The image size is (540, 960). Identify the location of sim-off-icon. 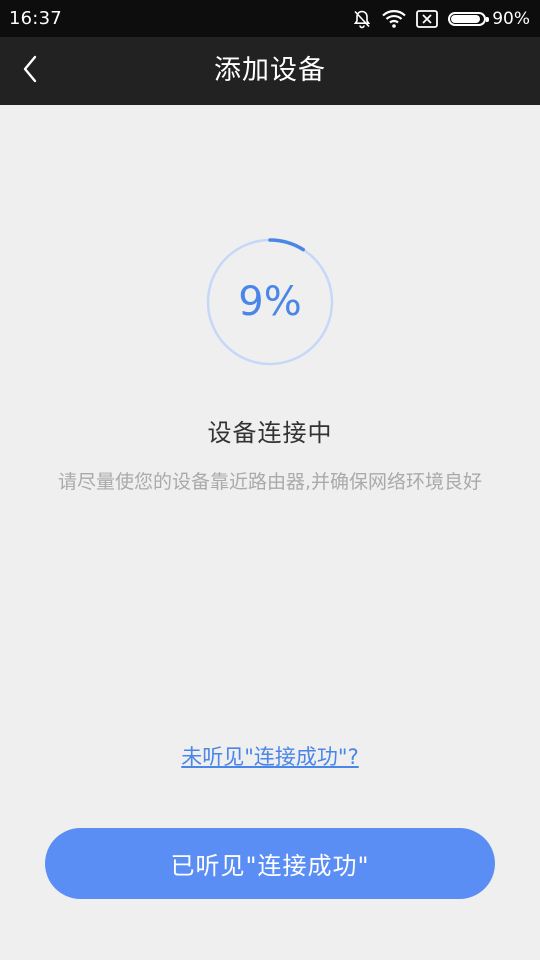
(427, 18).